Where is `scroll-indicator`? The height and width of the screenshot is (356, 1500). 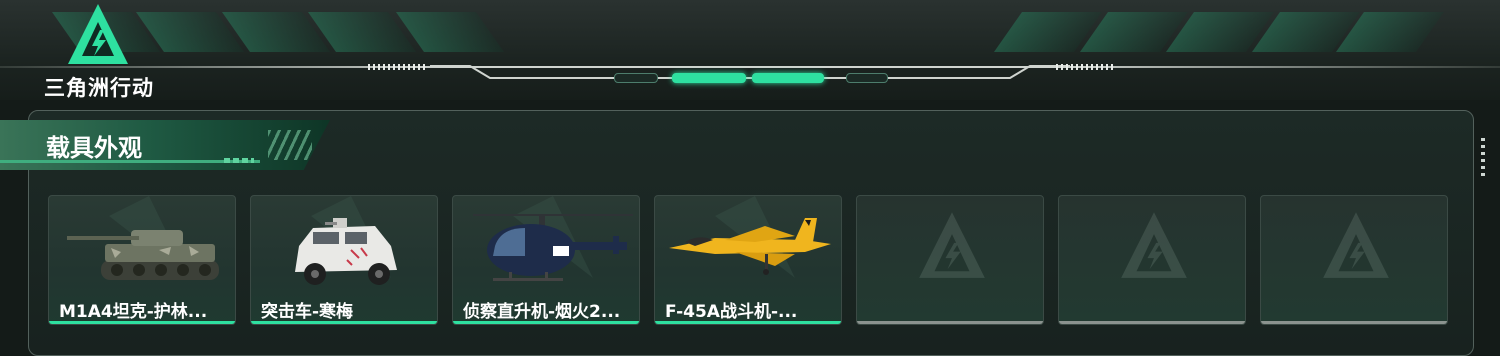
scroll-indicator is located at coordinates (1483, 158).